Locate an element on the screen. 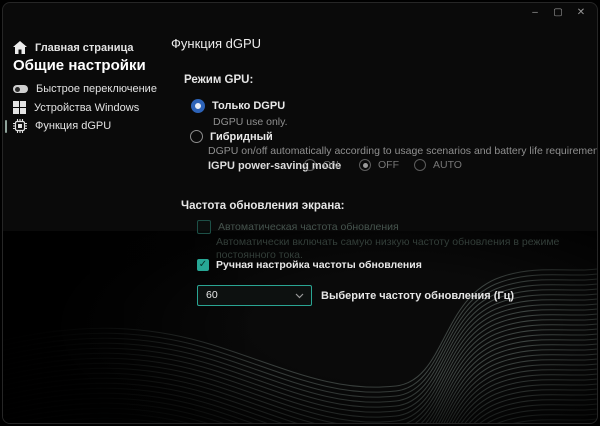 This screenshot has width=600, height=426. chevron-down-icon is located at coordinates (299, 296).